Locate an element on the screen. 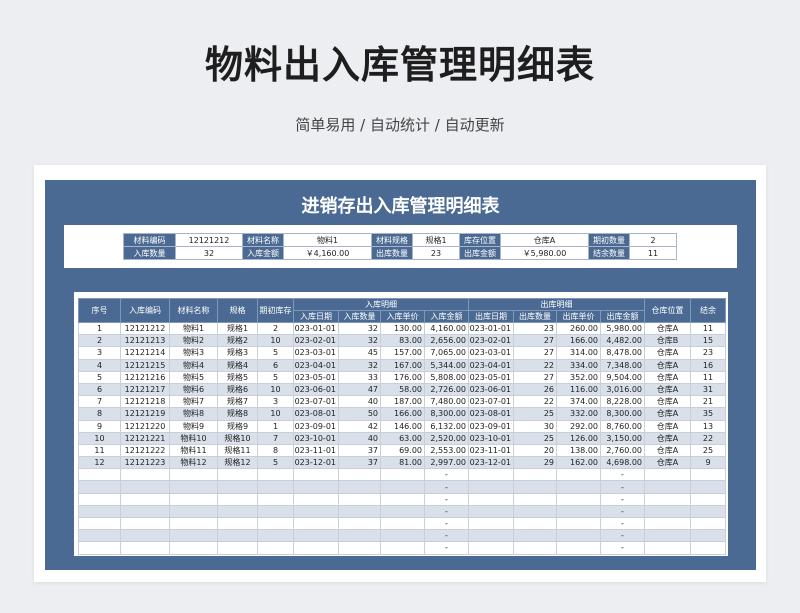  cell-name: 物料2 is located at coordinates (193, 341).